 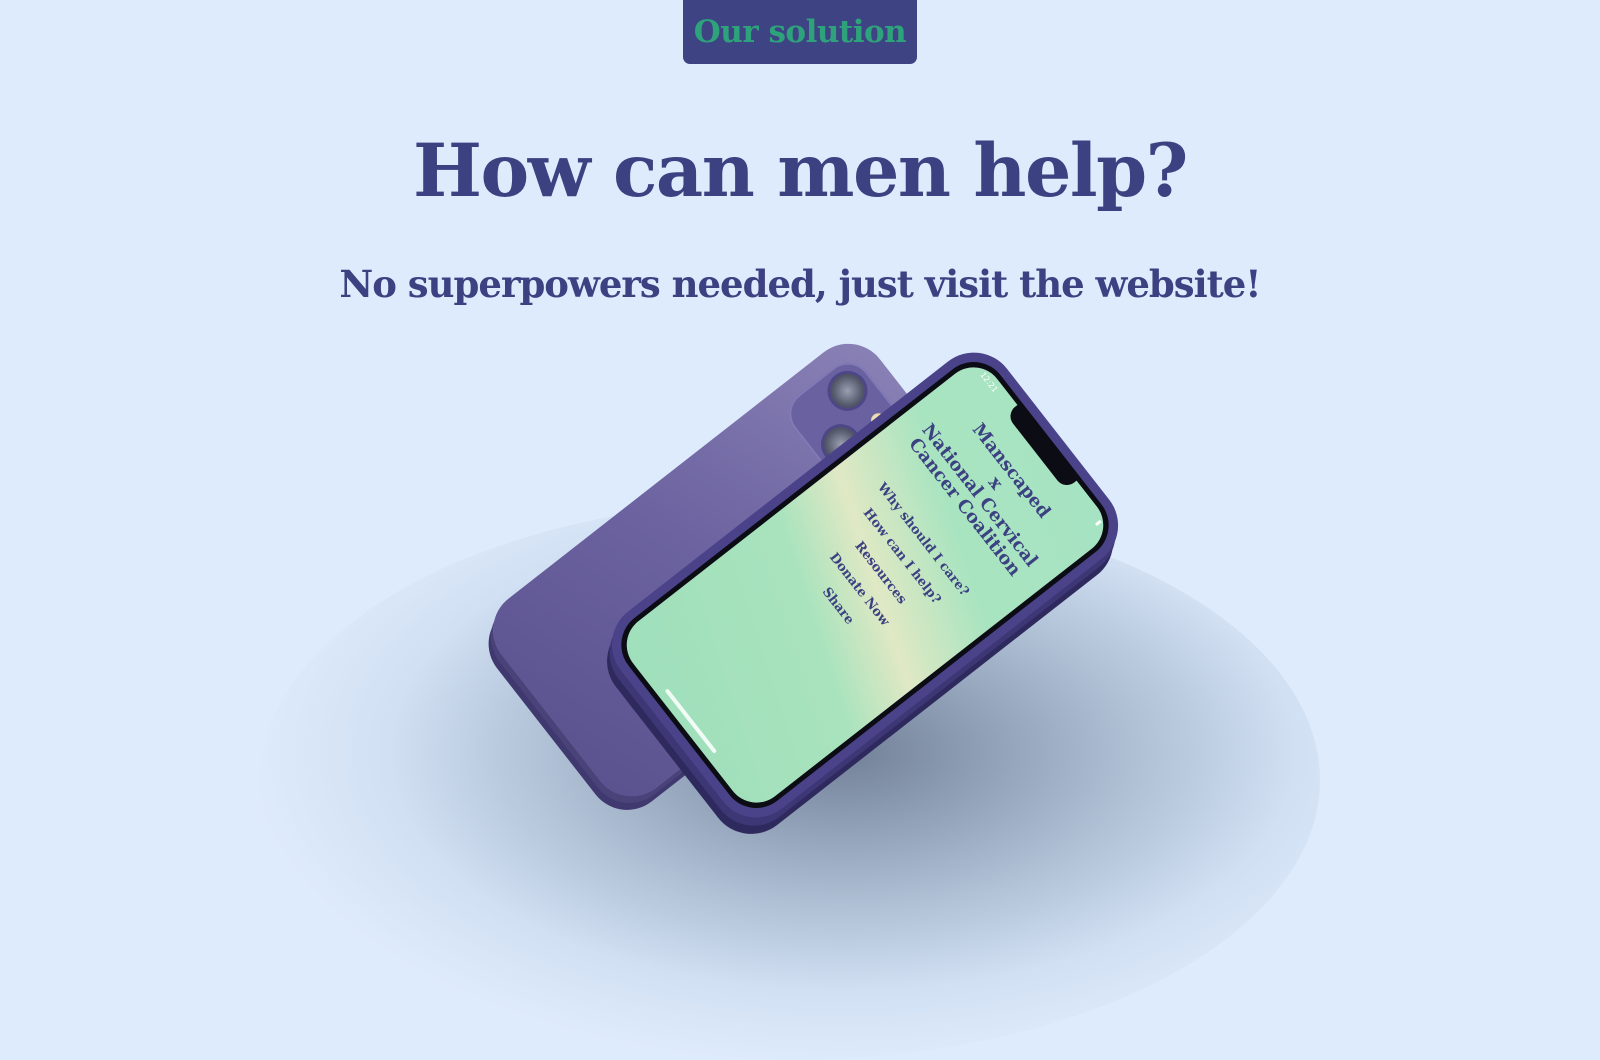 What do you see at coordinates (880, 573) in the screenshot?
I see `menu-item-resources: Resources` at bounding box center [880, 573].